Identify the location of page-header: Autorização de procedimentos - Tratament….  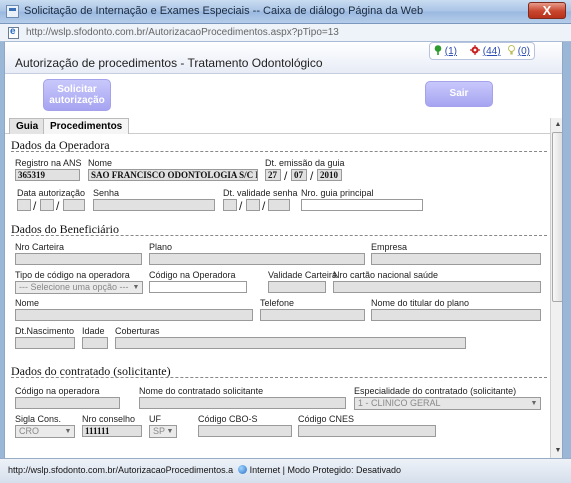
(283, 58).